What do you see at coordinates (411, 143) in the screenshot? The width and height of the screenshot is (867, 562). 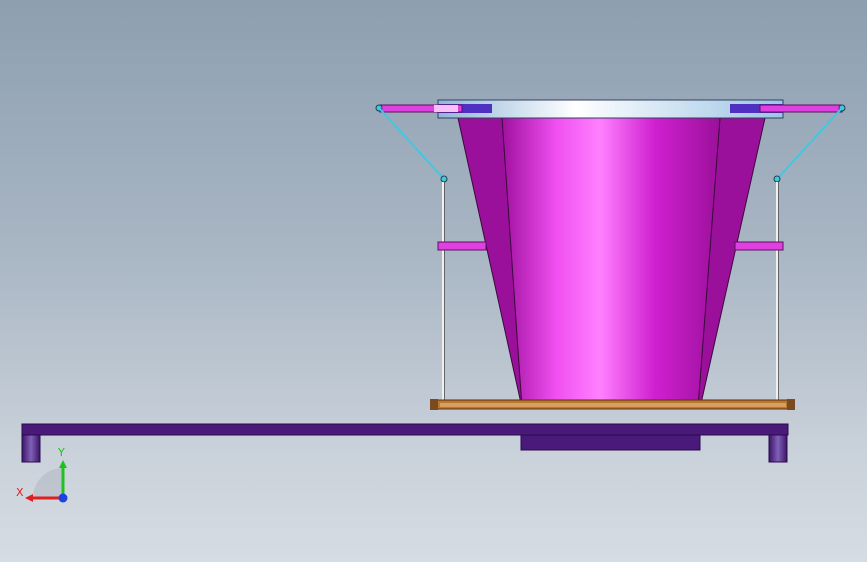 I see `left-link` at bounding box center [411, 143].